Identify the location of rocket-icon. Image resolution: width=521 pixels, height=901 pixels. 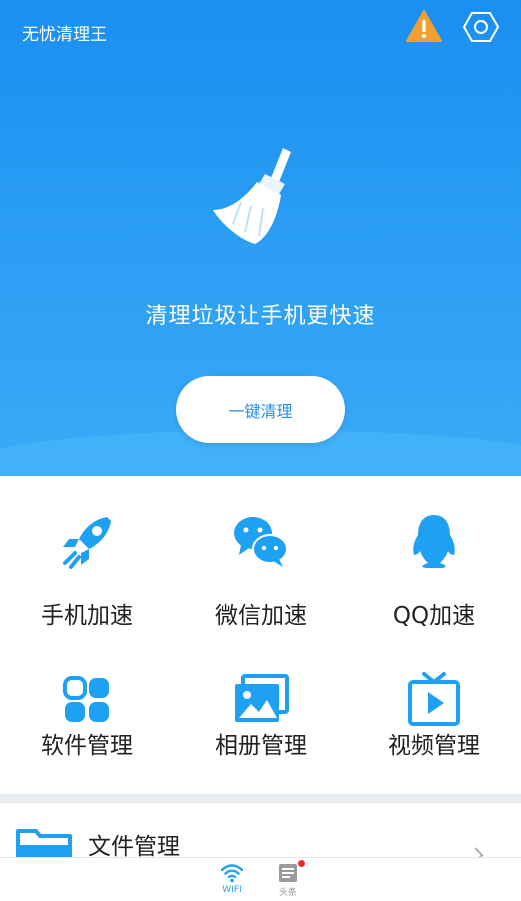
(87, 543).